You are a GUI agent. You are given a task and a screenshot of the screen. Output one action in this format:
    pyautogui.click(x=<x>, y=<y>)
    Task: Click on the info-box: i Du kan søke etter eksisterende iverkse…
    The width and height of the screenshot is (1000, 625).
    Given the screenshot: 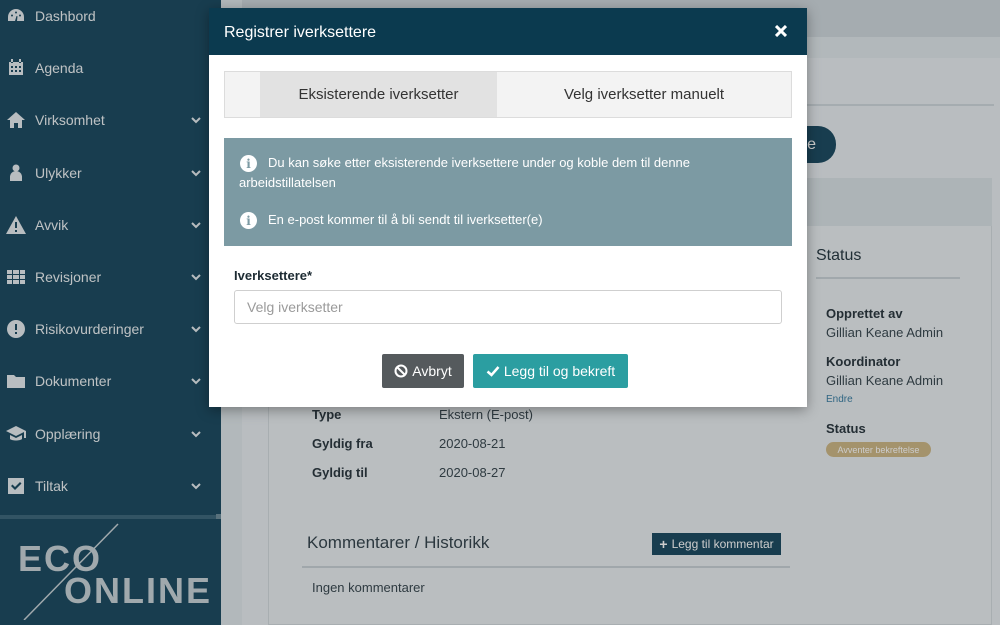 What is the action you would take?
    pyautogui.click(x=508, y=192)
    